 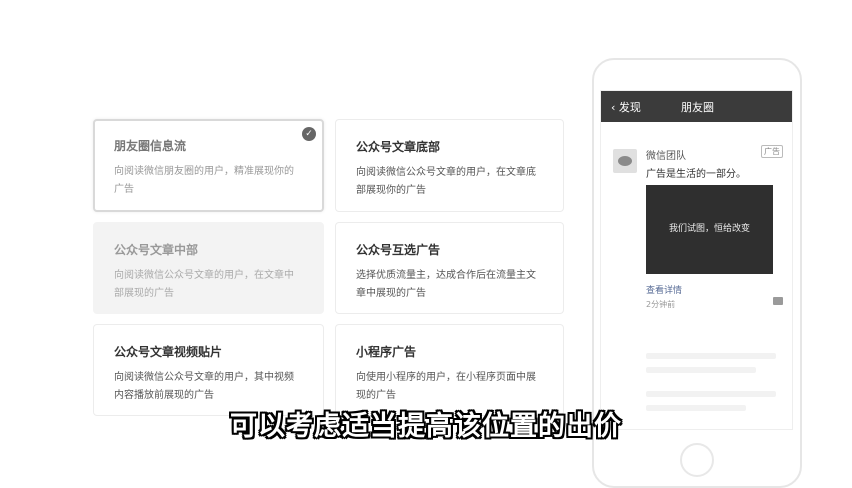 I want to click on ad-option-card-article-bottom: 公众号文章底部 向阅读微信公众号文章的用户，在文章底部展现你的广告, so click(x=449, y=165).